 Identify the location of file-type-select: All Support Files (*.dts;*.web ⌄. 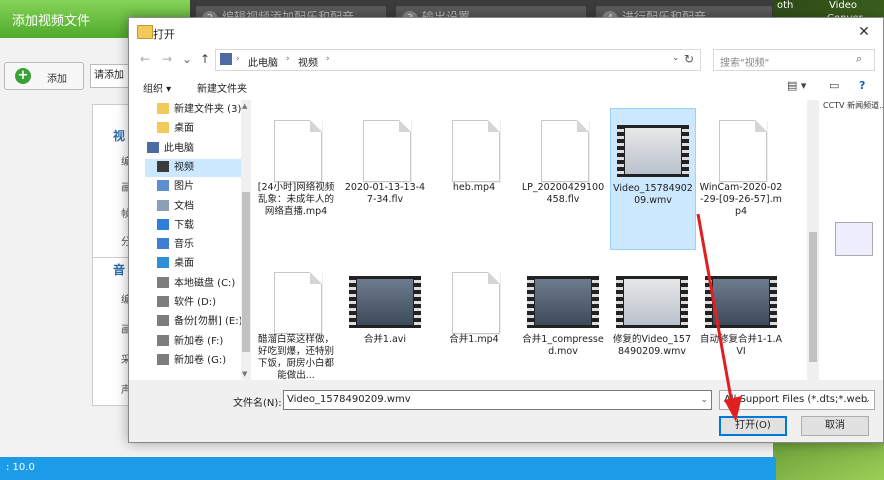
(797, 400).